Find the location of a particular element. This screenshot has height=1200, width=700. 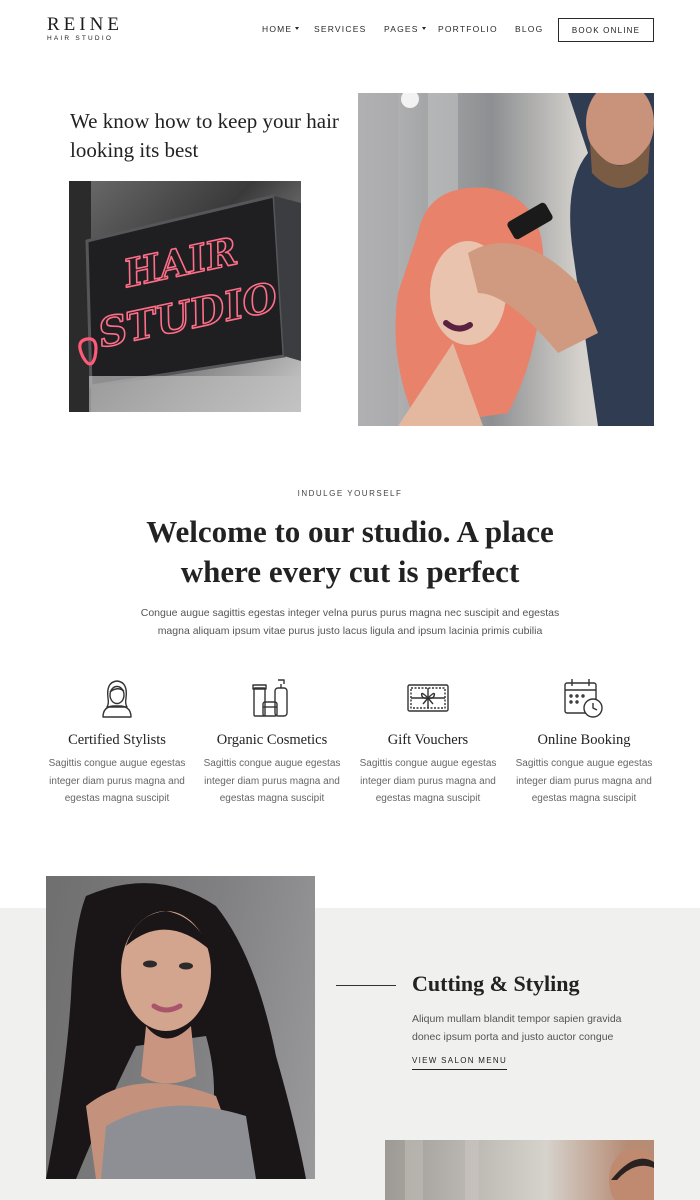

nav-item-blog: BLOG is located at coordinates (529, 29).